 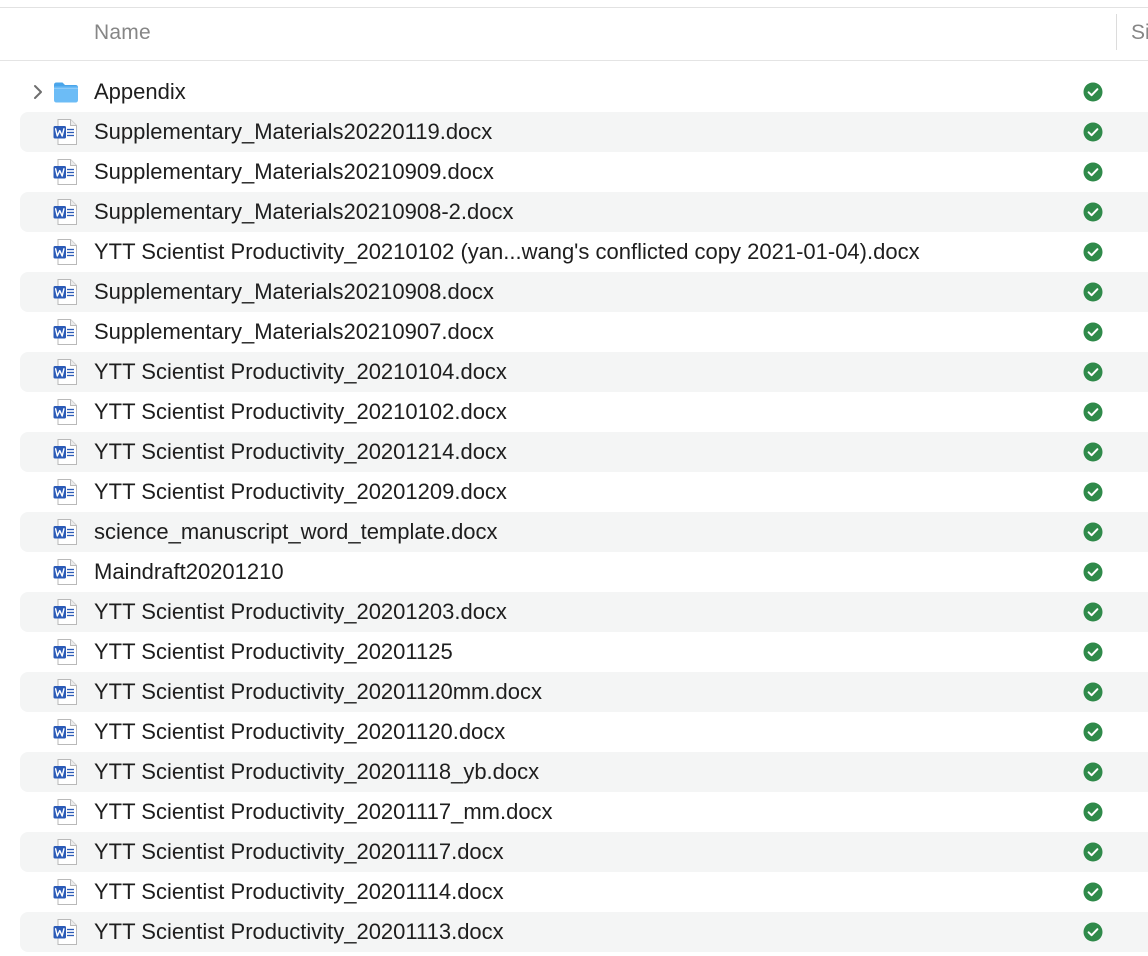 I want to click on file-name: YTT Scientist Productivity_20201114.docx, so click(x=299, y=891).